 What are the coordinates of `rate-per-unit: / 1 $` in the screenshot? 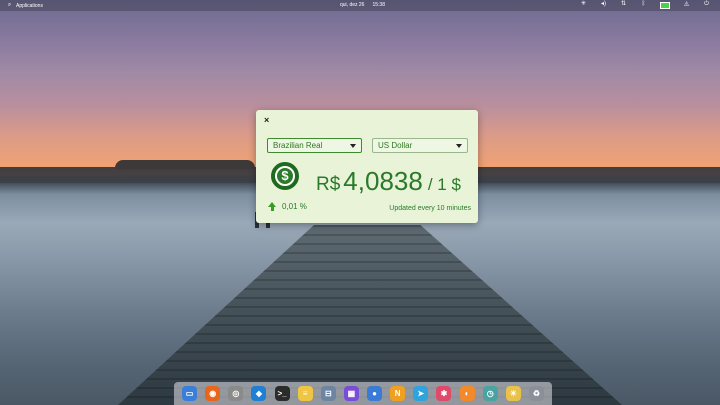 It's located at (444, 184).